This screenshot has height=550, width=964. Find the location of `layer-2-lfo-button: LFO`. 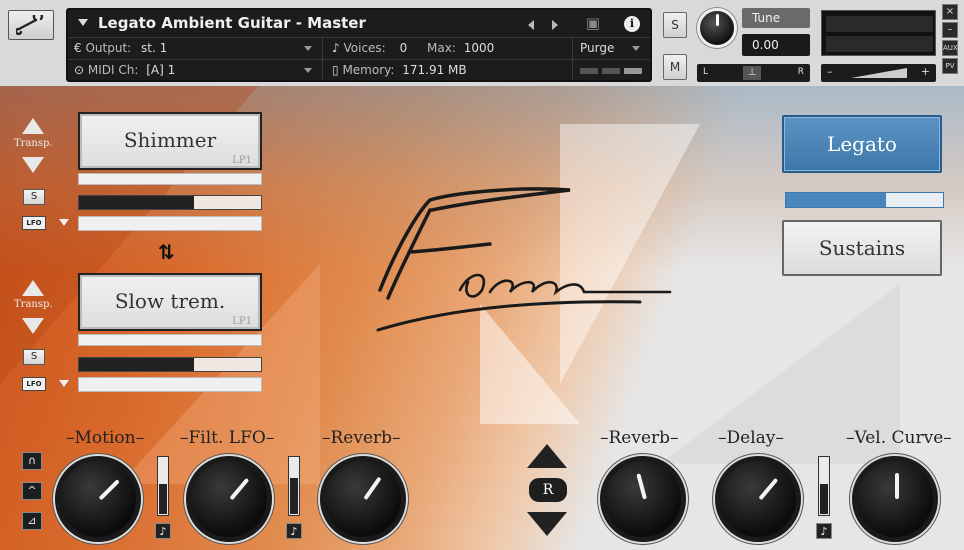

layer-2-lfo-button: LFO is located at coordinates (34, 384).